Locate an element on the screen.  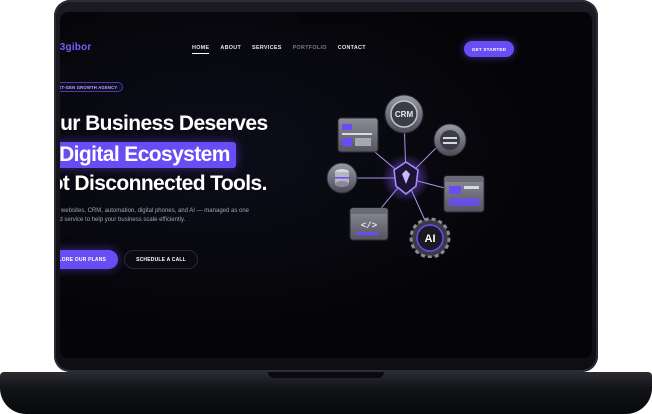
code-window-icon: </> is located at coordinates (369, 224).